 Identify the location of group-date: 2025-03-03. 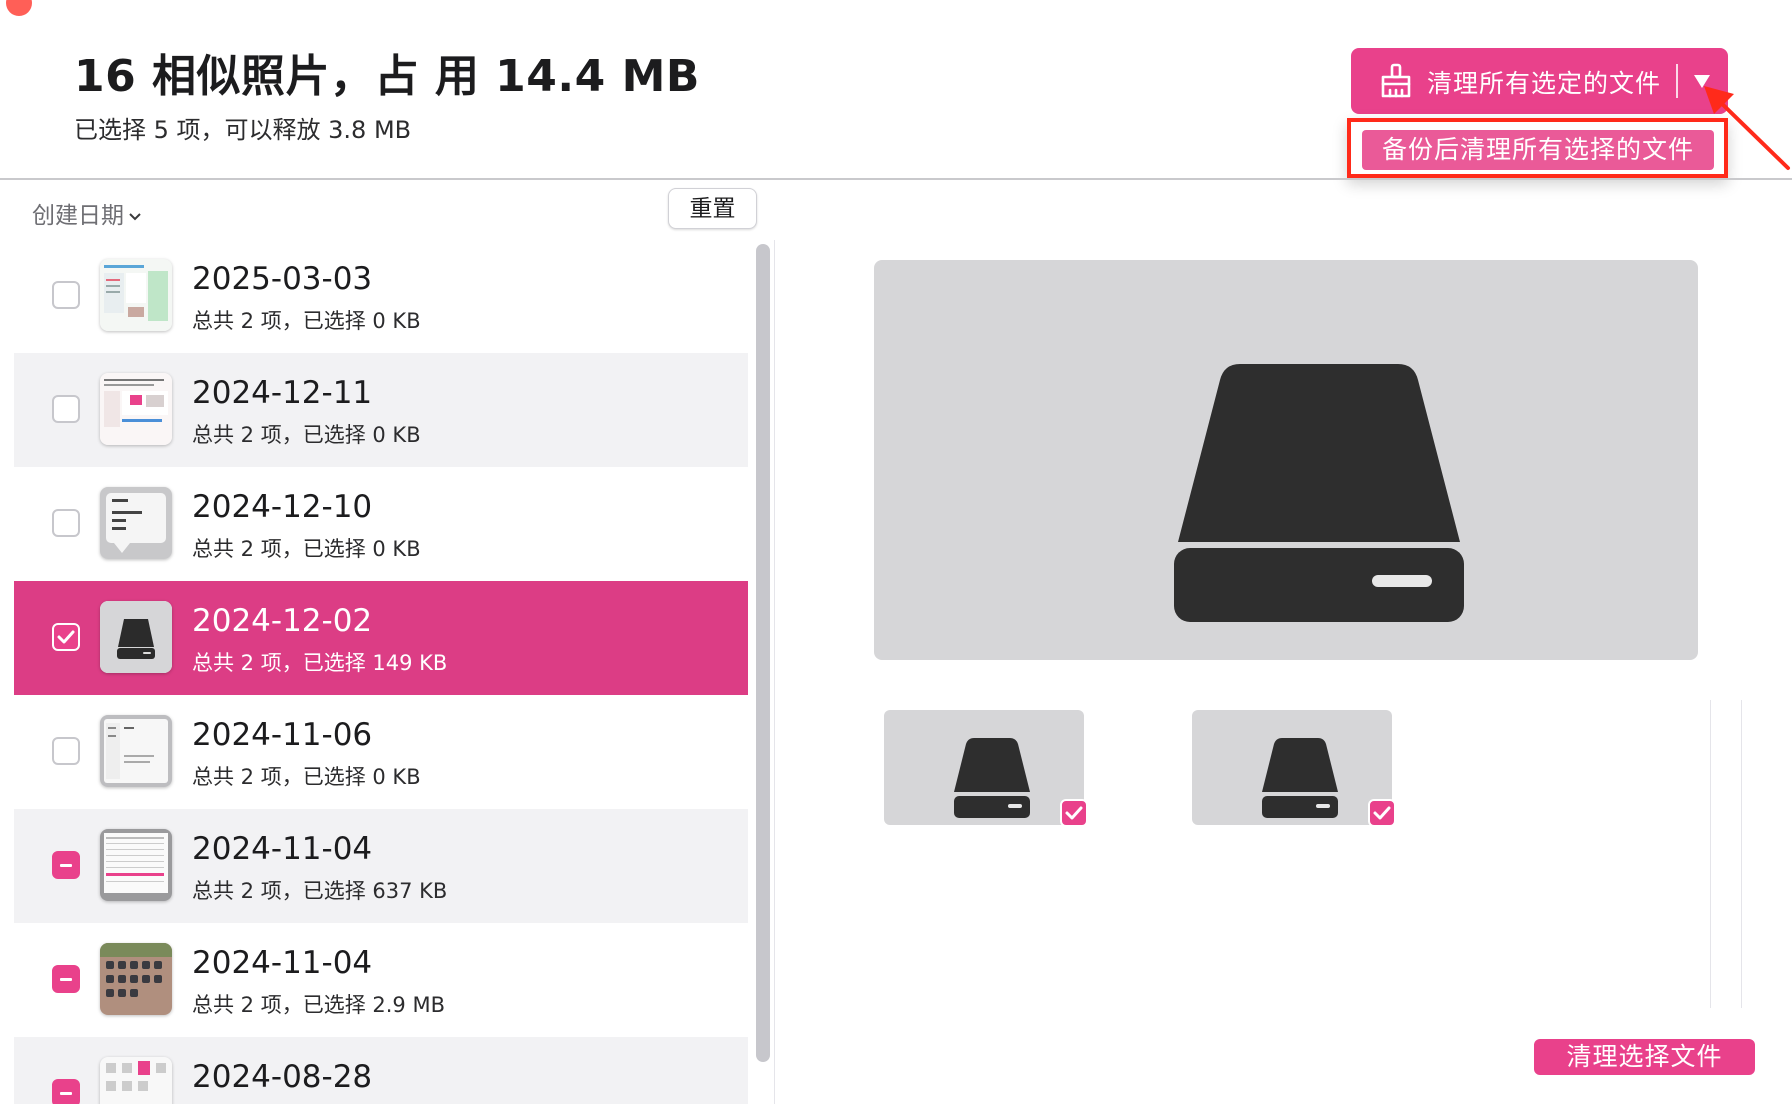
(282, 279).